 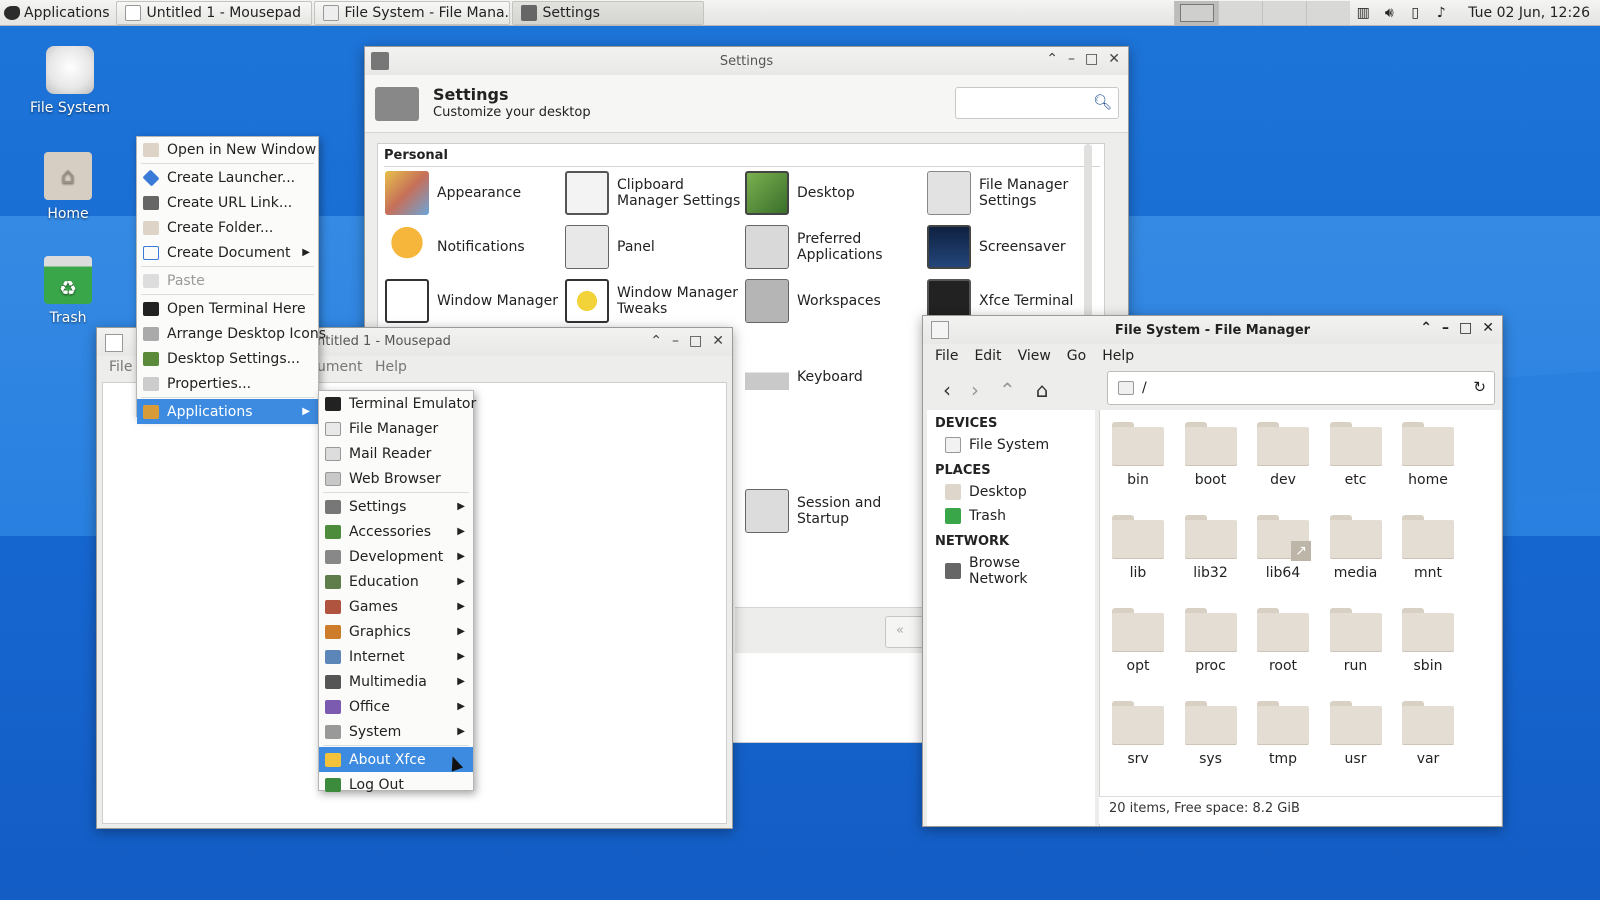 I want to click on menu-view: View, so click(x=1034, y=357).